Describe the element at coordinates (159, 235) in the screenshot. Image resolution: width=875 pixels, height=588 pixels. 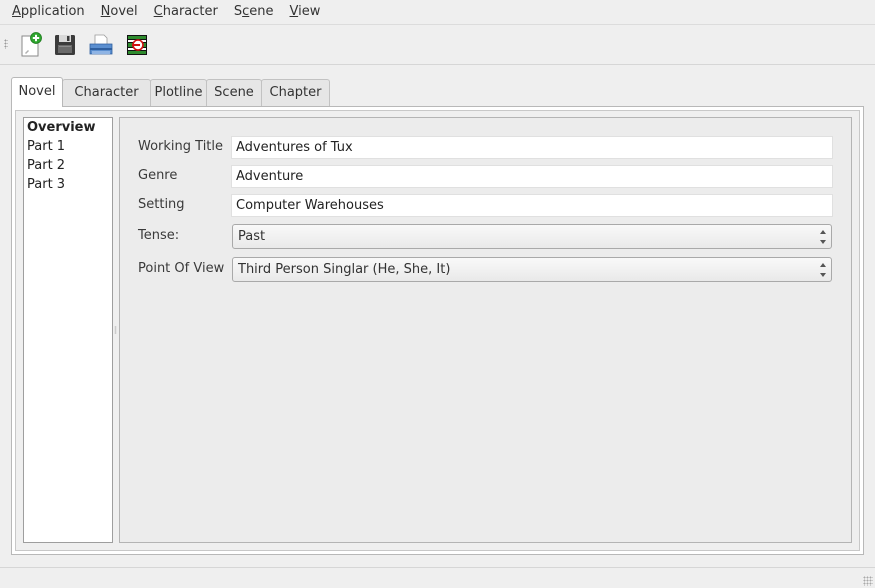
I see `tense-label: Tense:` at that location.